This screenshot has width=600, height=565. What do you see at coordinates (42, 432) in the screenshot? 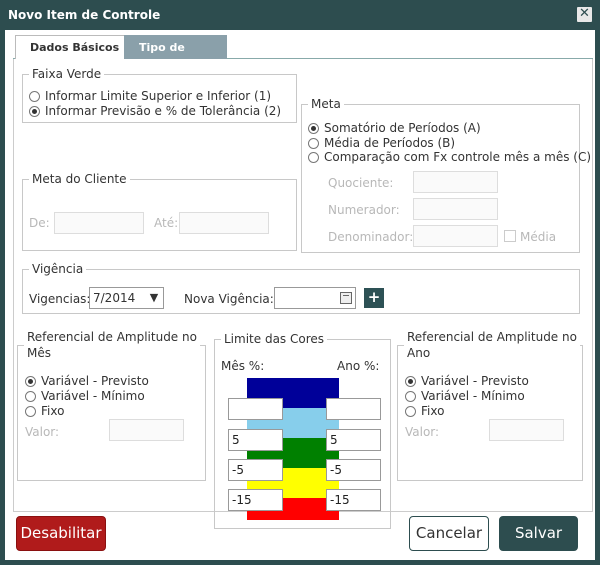
I see `ref-mes-valor-label: Valor:` at bounding box center [42, 432].